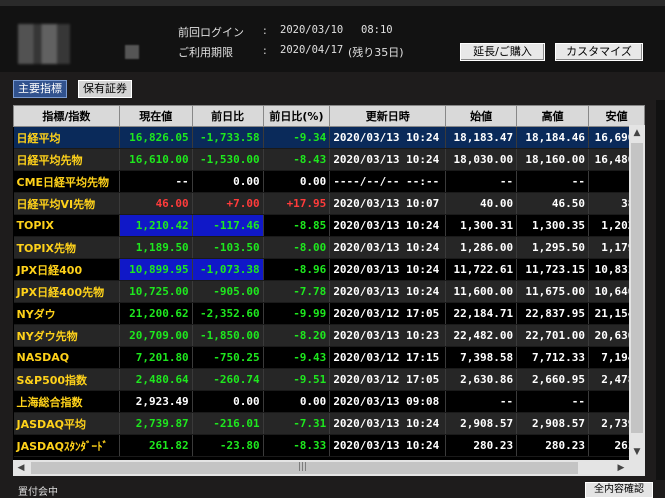 This screenshot has height=498, width=665. I want to click on cell-price: 10,899.95, so click(156, 269).